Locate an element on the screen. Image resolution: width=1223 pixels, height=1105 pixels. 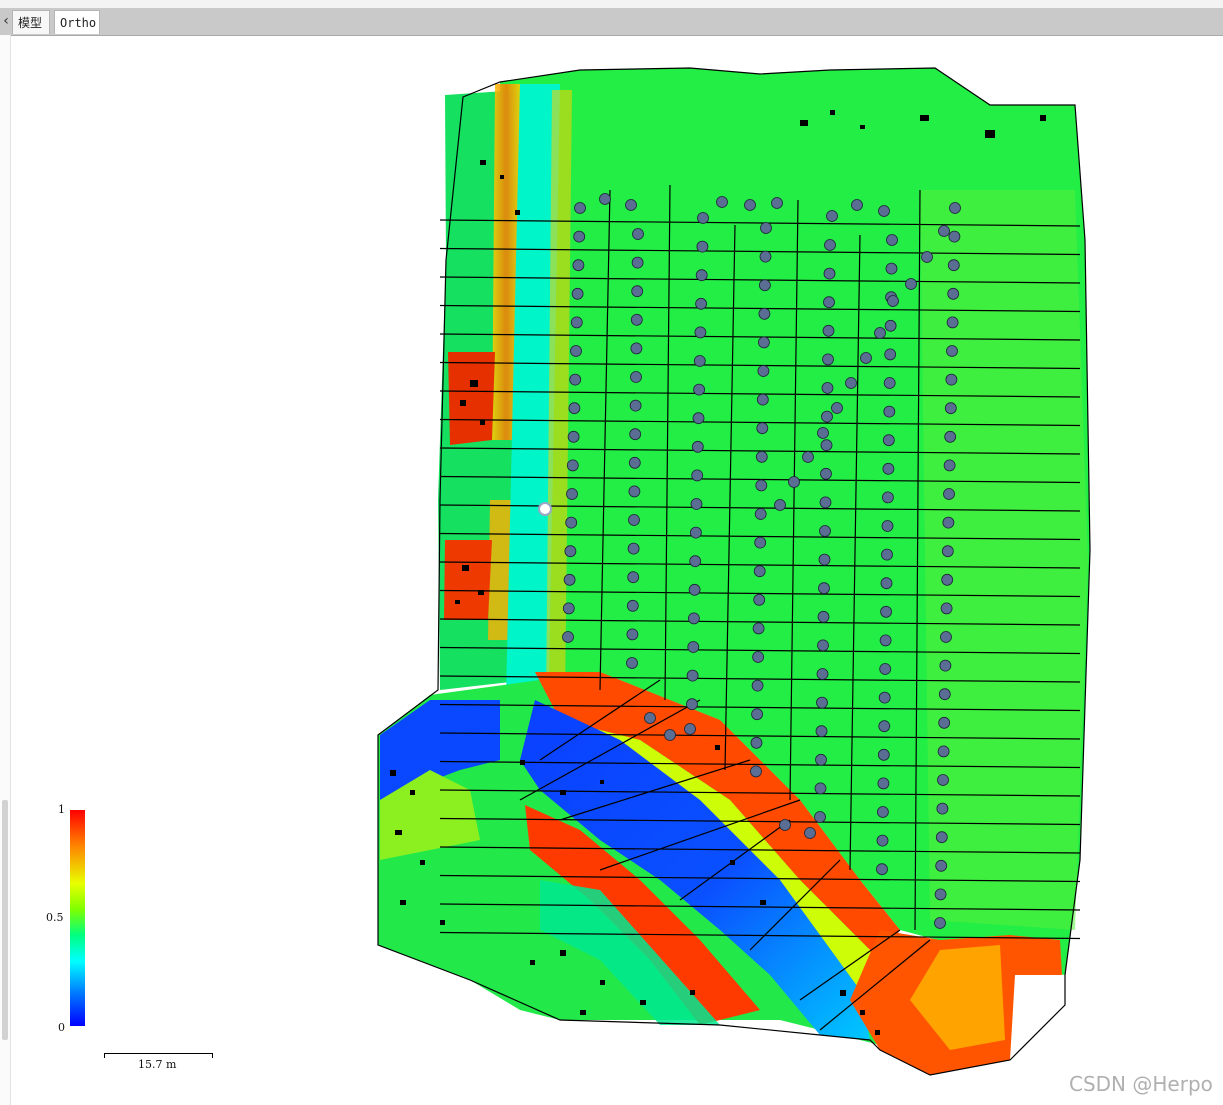
selected-camera-marker is located at coordinates (545, 509).